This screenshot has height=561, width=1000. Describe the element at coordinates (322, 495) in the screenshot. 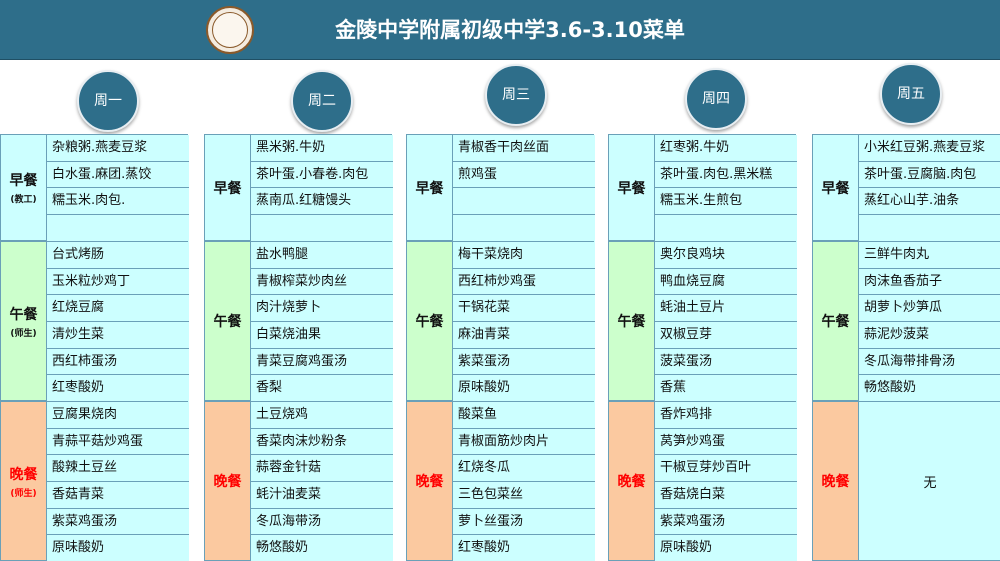

I see `menu-item: 蚝汁油麦菜` at that location.